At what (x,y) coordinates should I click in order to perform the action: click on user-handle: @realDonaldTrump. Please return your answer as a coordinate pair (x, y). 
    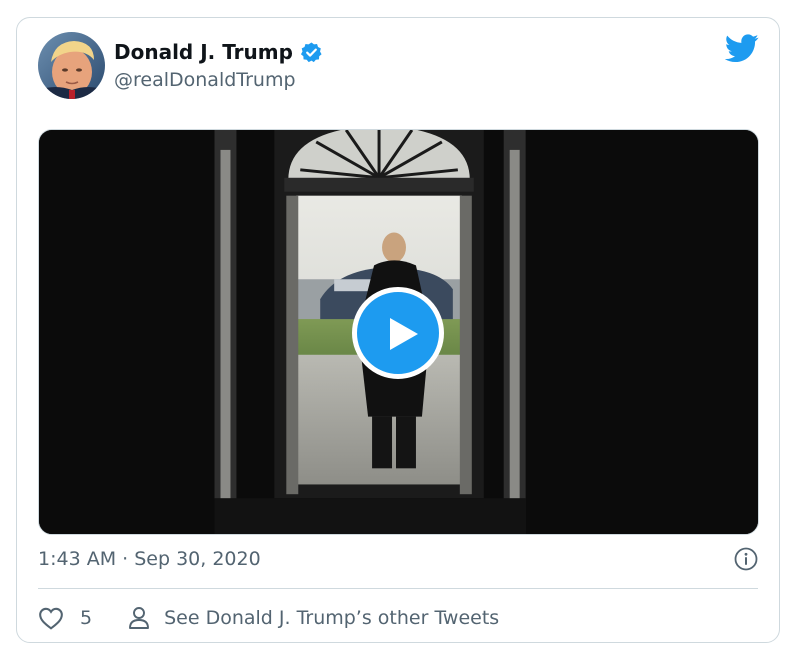
    Looking at the image, I should click on (205, 80).